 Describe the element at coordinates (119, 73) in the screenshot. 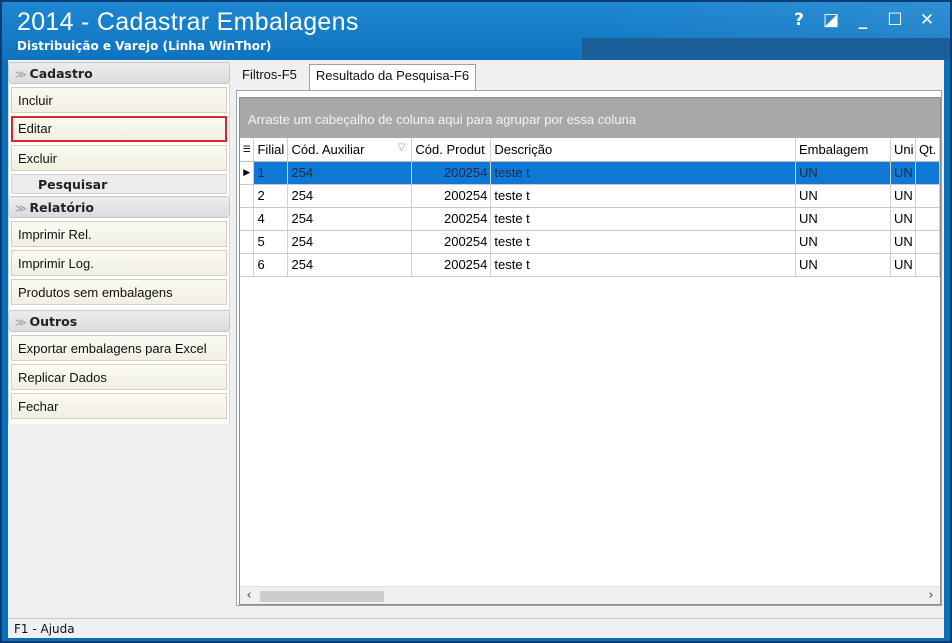

I see `group-header-cadastro: ≫ Cadastro` at that location.